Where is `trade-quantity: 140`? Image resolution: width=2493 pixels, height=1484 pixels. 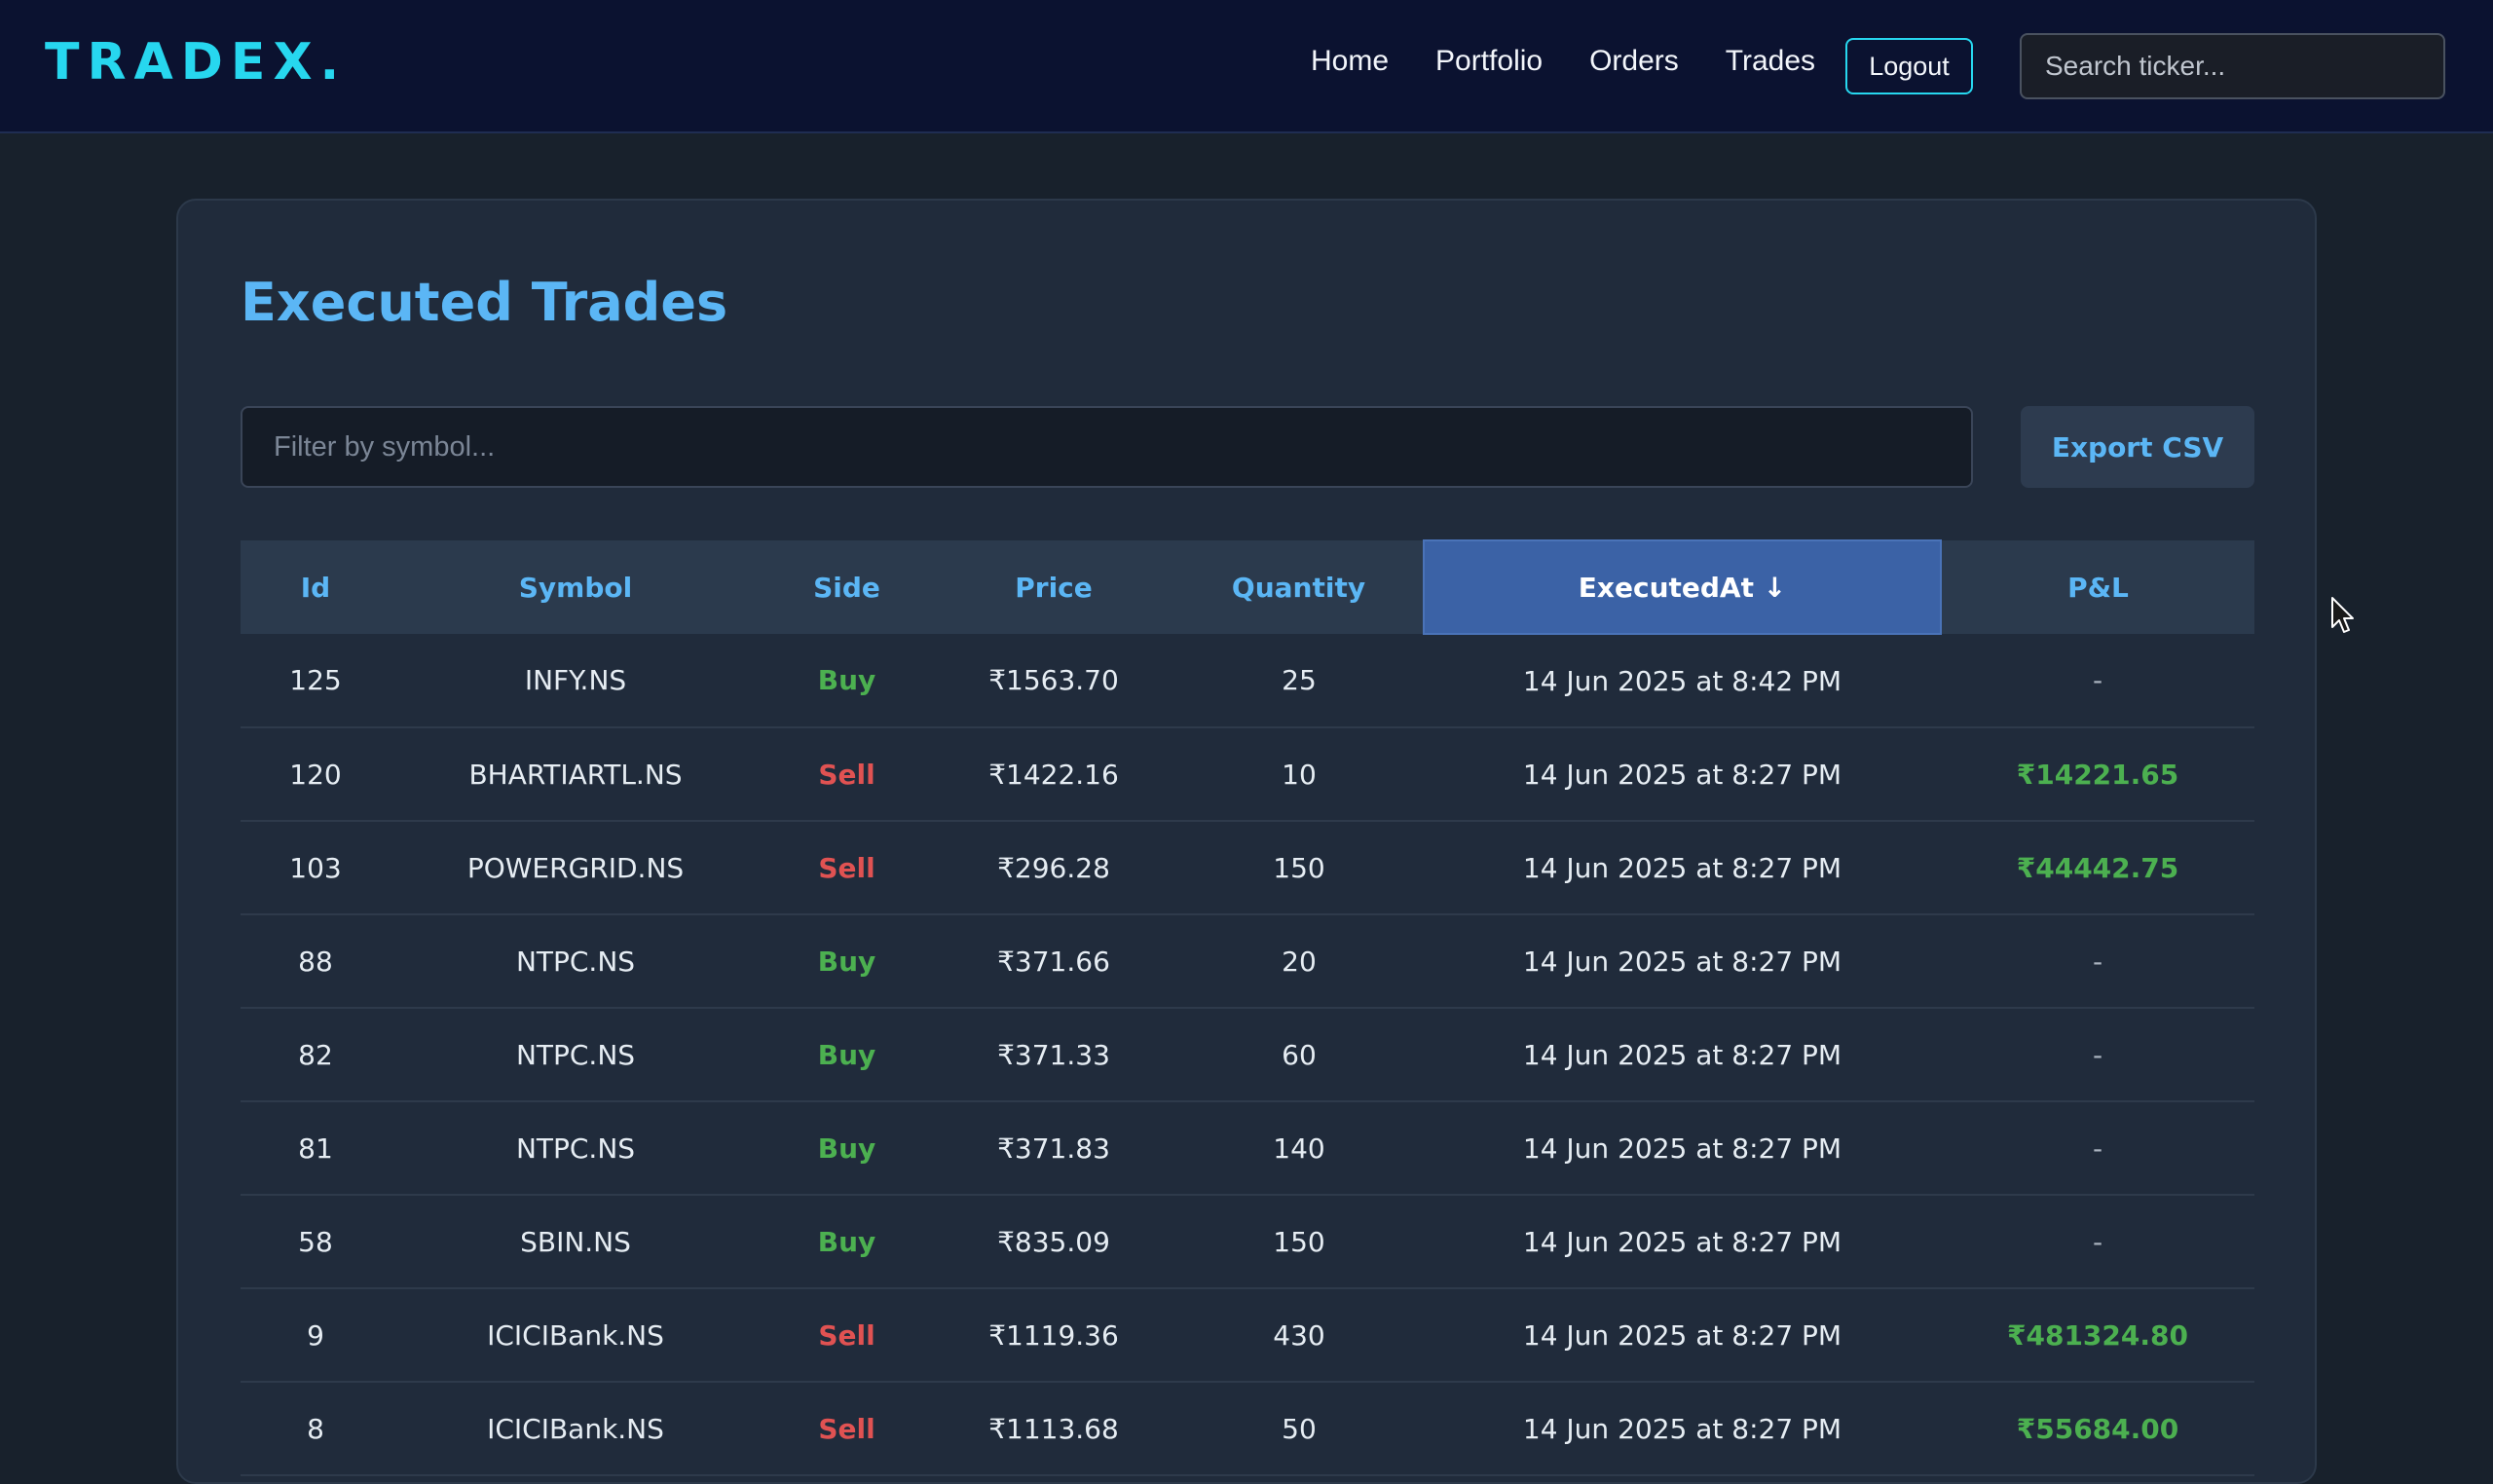 trade-quantity: 140 is located at coordinates (1299, 1148).